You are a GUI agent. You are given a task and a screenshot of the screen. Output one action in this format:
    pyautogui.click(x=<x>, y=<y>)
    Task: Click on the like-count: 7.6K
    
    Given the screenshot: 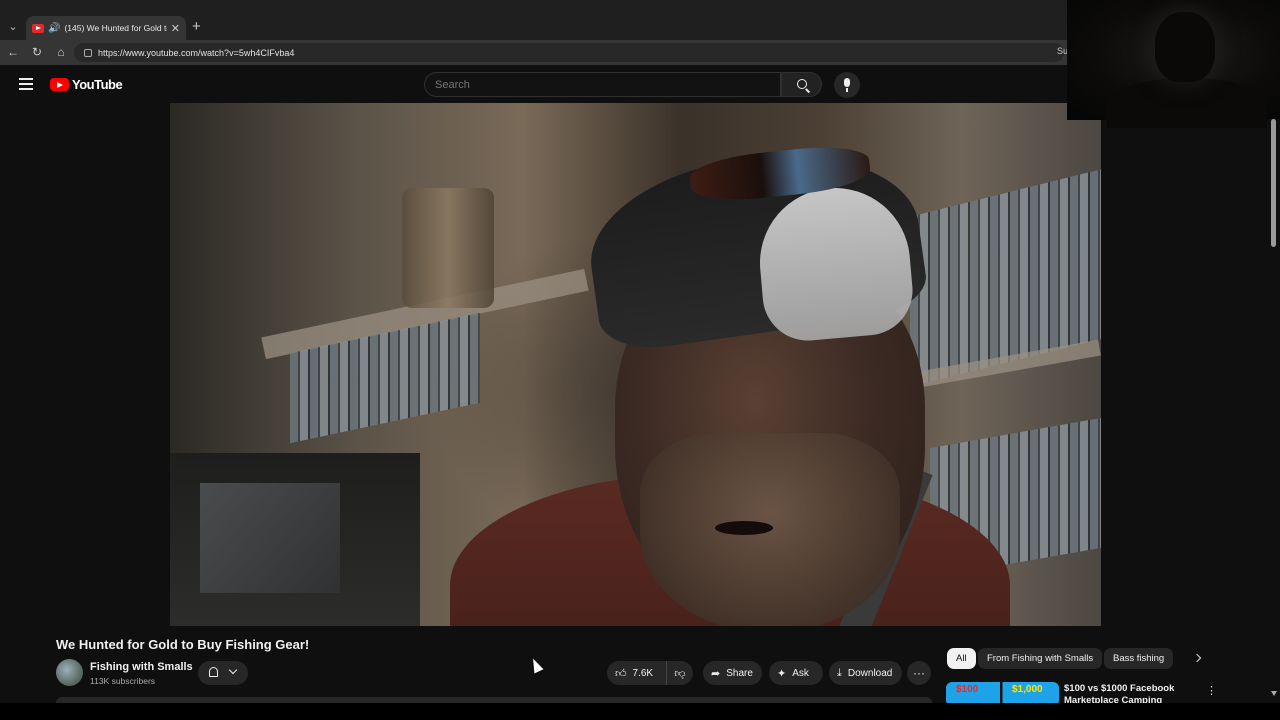 What is the action you would take?
    pyautogui.click(x=643, y=673)
    